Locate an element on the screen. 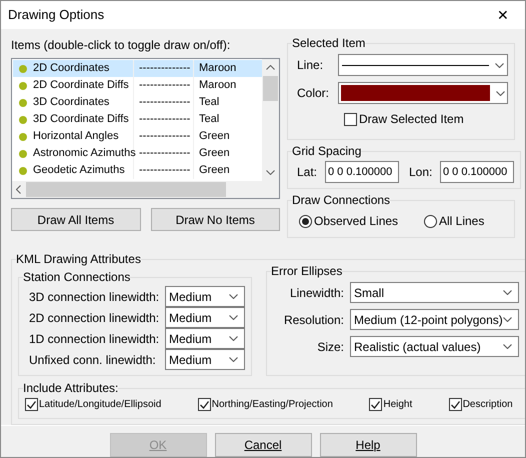 This screenshot has height=458, width=526. draw-button: Draw No Items is located at coordinates (215, 219).